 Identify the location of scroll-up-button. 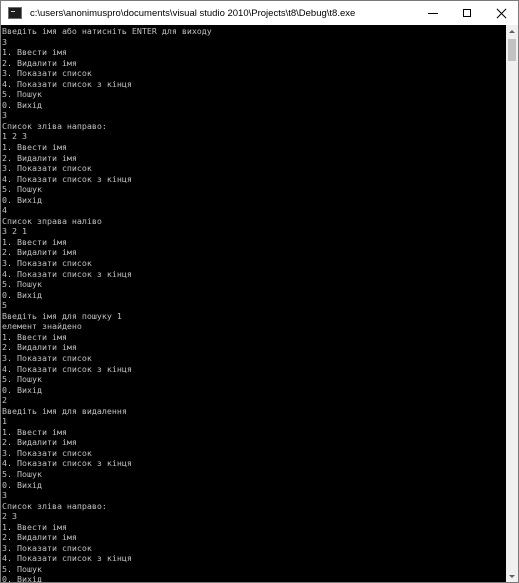
(512, 31).